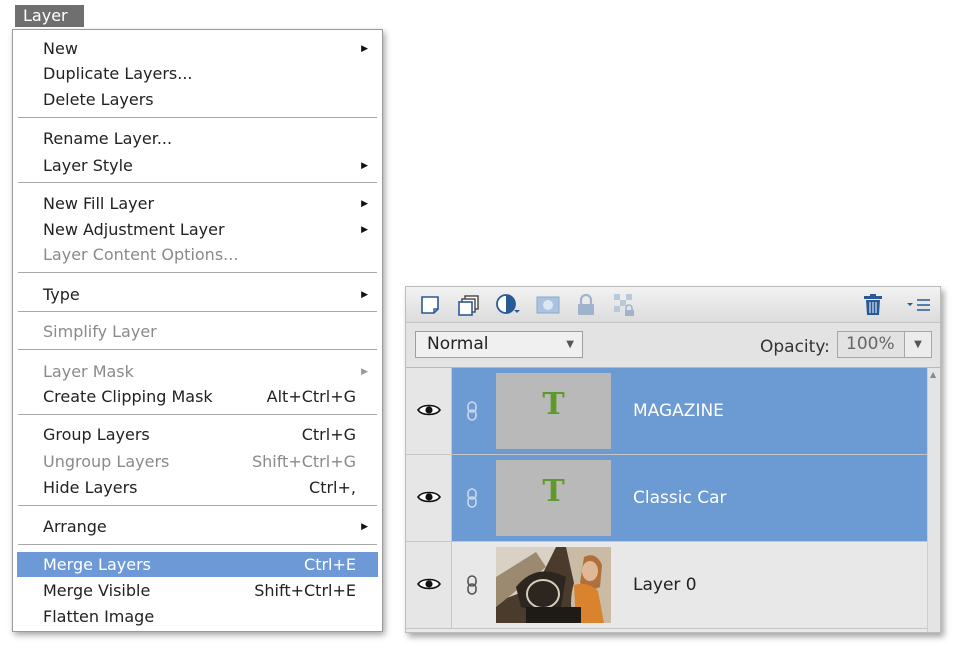 This screenshot has height=655, width=964. I want to click on menu-item-arrange: Arrange ▶, so click(197, 526).